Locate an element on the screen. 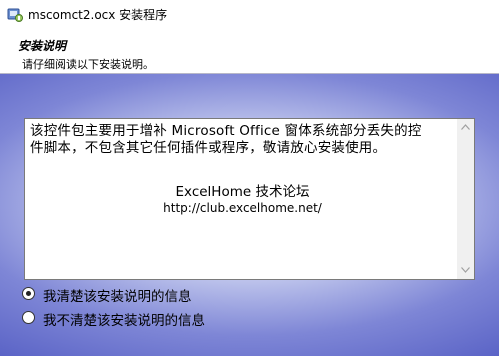 This screenshot has width=499, height=356. vertical-scrollbar is located at coordinates (465, 199).